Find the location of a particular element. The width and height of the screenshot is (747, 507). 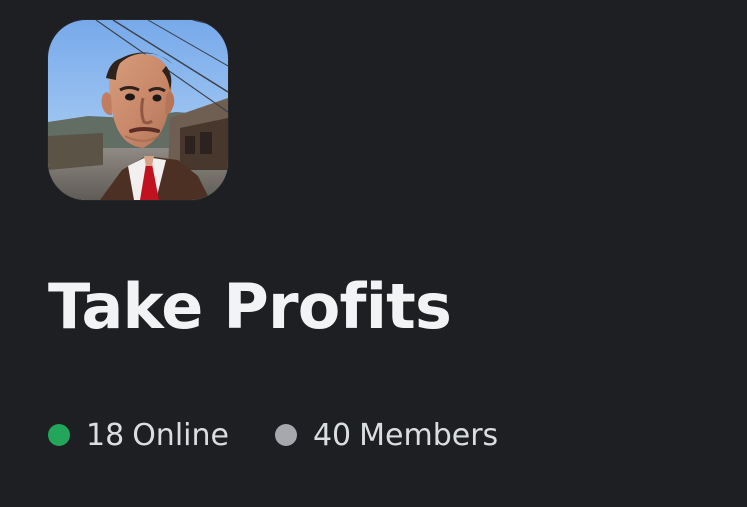

member-count-value: 40 is located at coordinates (332, 435).